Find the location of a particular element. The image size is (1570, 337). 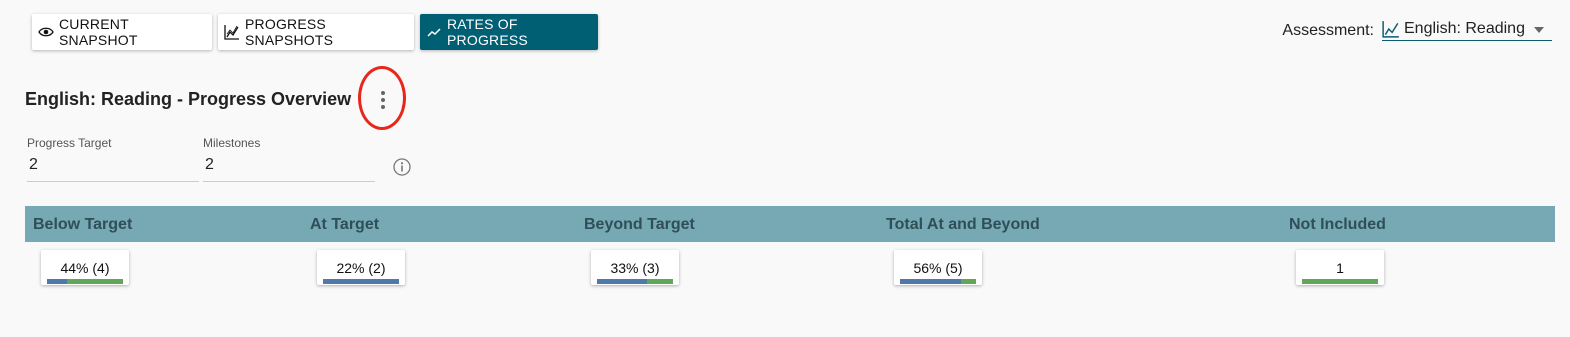

at-target-bar is located at coordinates (361, 281).